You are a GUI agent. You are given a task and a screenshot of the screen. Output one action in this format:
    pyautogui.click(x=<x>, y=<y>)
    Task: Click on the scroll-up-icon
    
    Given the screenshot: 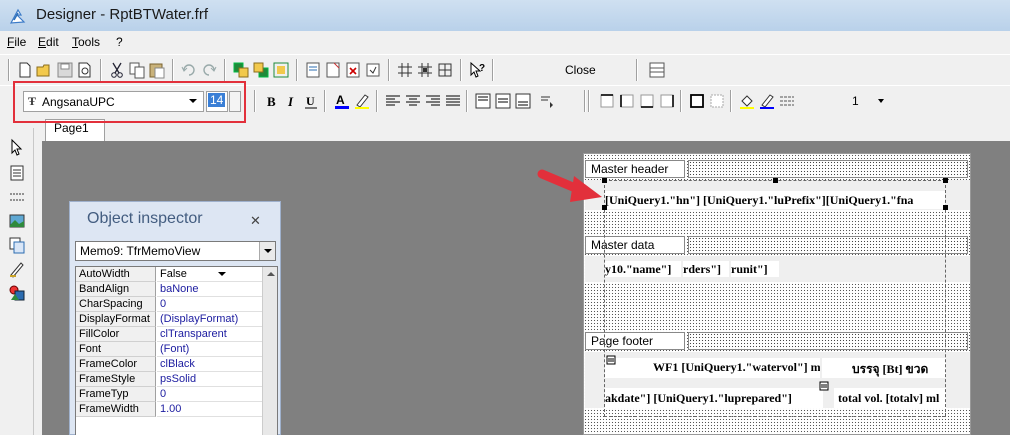 What is the action you would take?
    pyautogui.click(x=271, y=274)
    